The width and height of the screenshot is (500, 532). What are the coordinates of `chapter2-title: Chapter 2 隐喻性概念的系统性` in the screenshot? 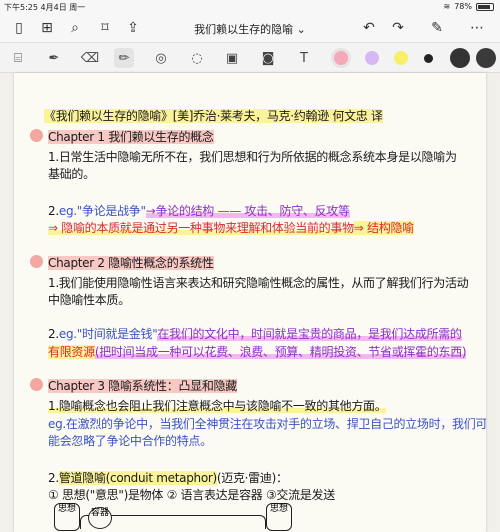 It's located at (131, 263).